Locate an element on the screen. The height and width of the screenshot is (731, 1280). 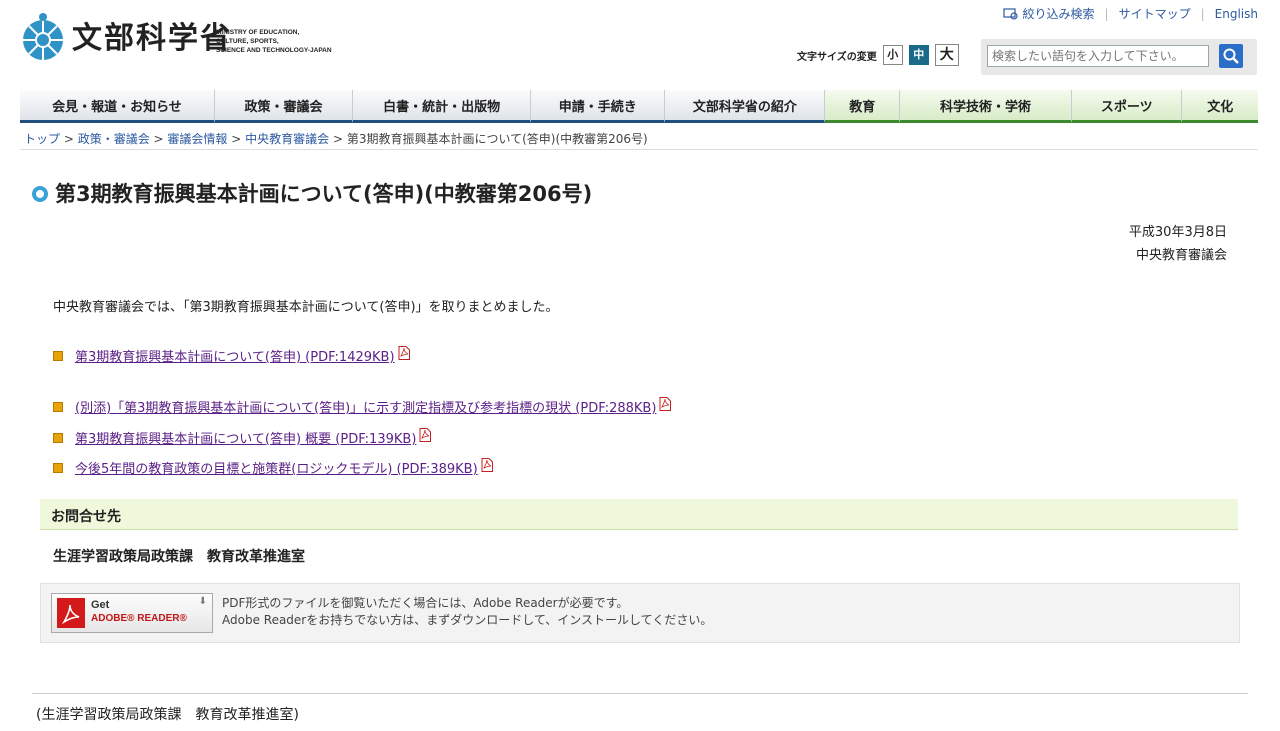
nav-item-publications: 白書・統計・出版物 is located at coordinates (442, 106).